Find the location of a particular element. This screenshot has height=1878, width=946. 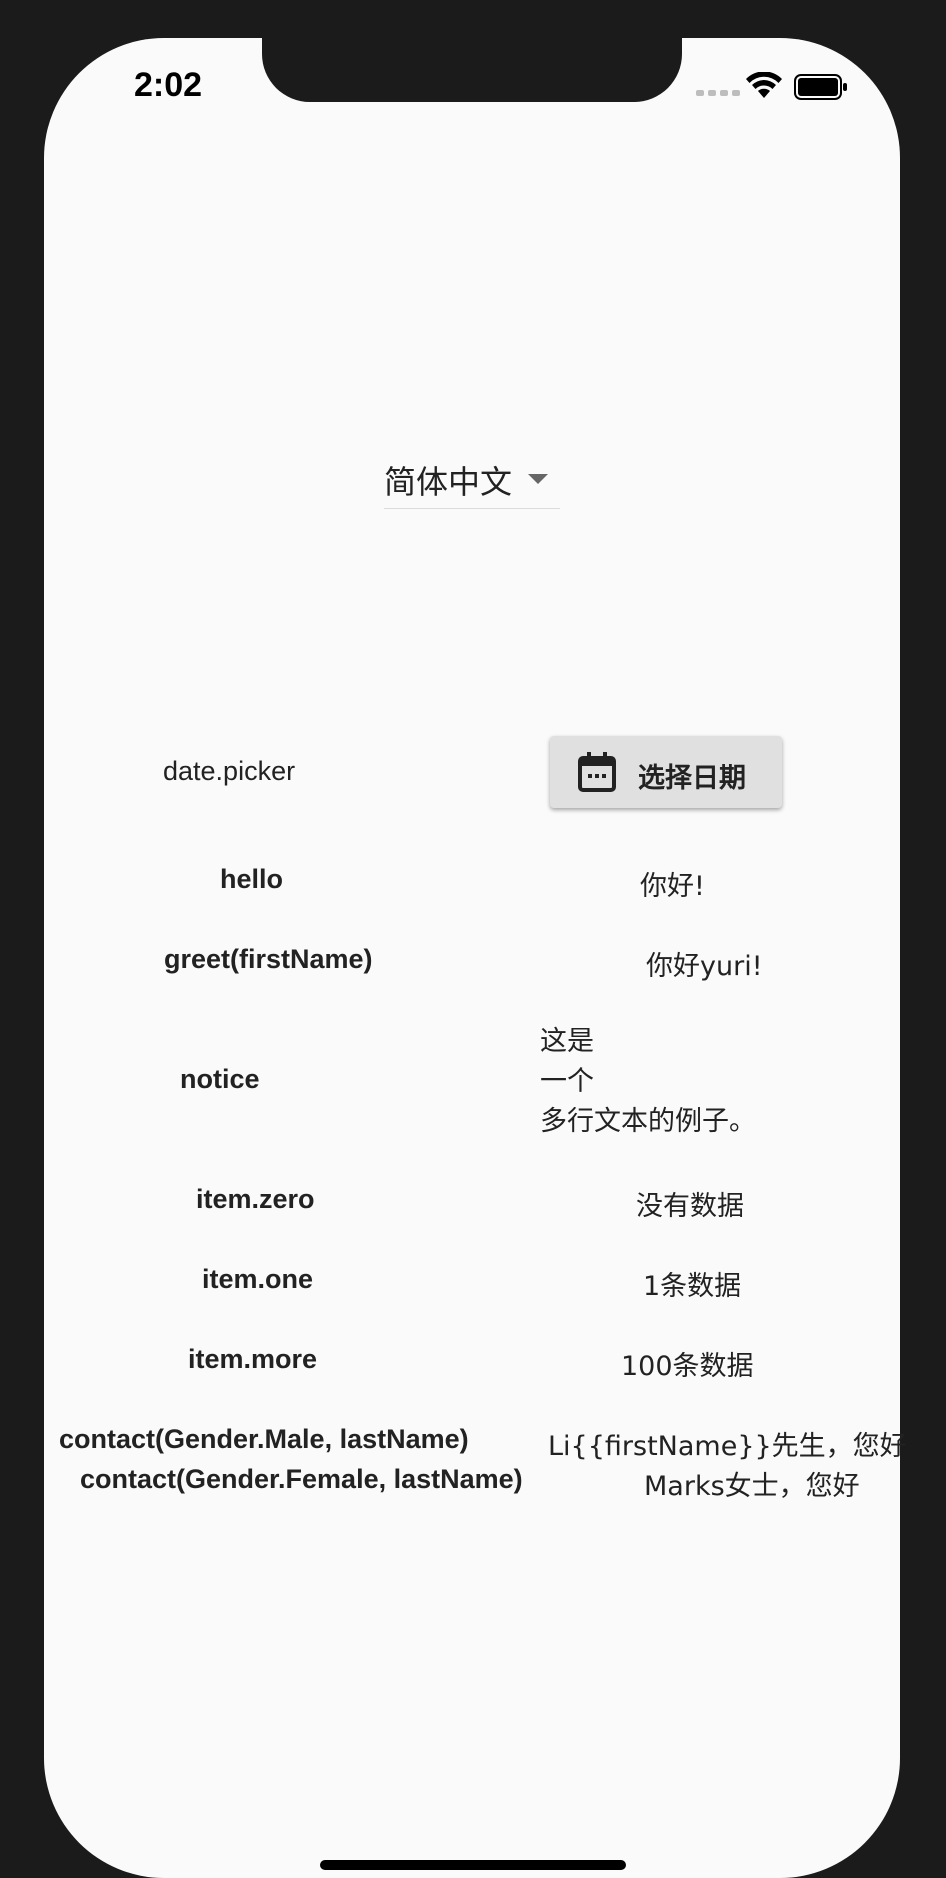

dropdown-caret-icon is located at coordinates (538, 479).